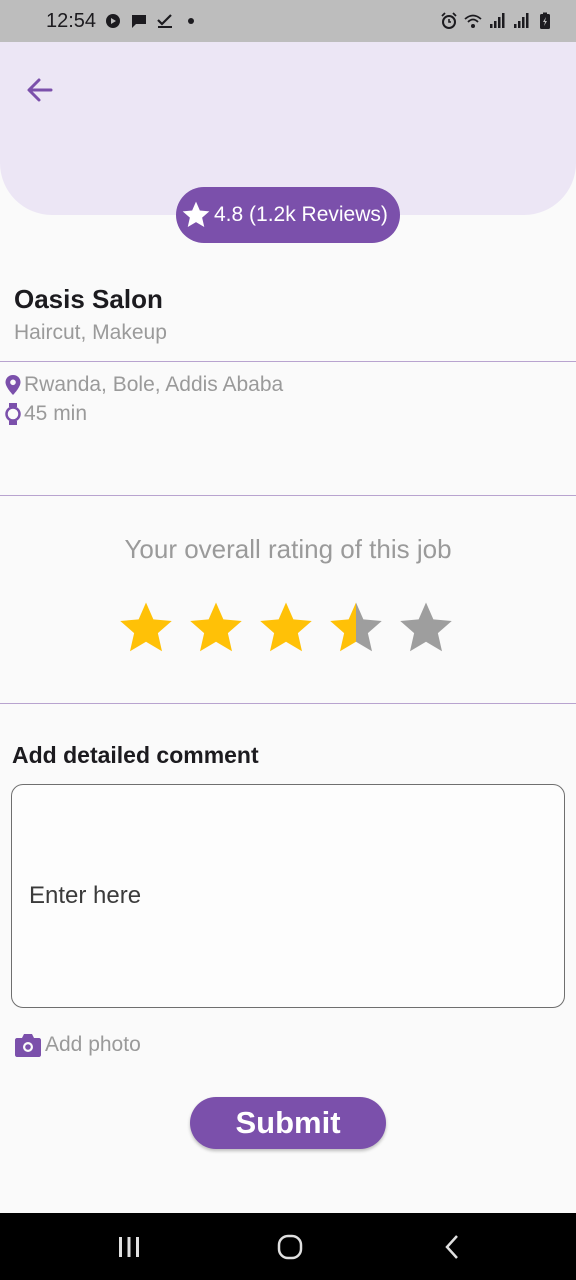 The image size is (576, 1280). I want to click on status-right-icons, so click(497, 21).